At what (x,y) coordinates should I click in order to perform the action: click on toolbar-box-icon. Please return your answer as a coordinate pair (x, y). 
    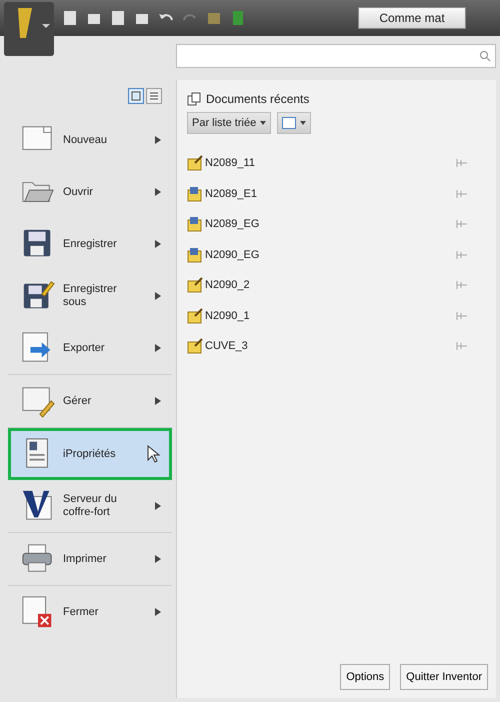
    Looking at the image, I should click on (214, 18).